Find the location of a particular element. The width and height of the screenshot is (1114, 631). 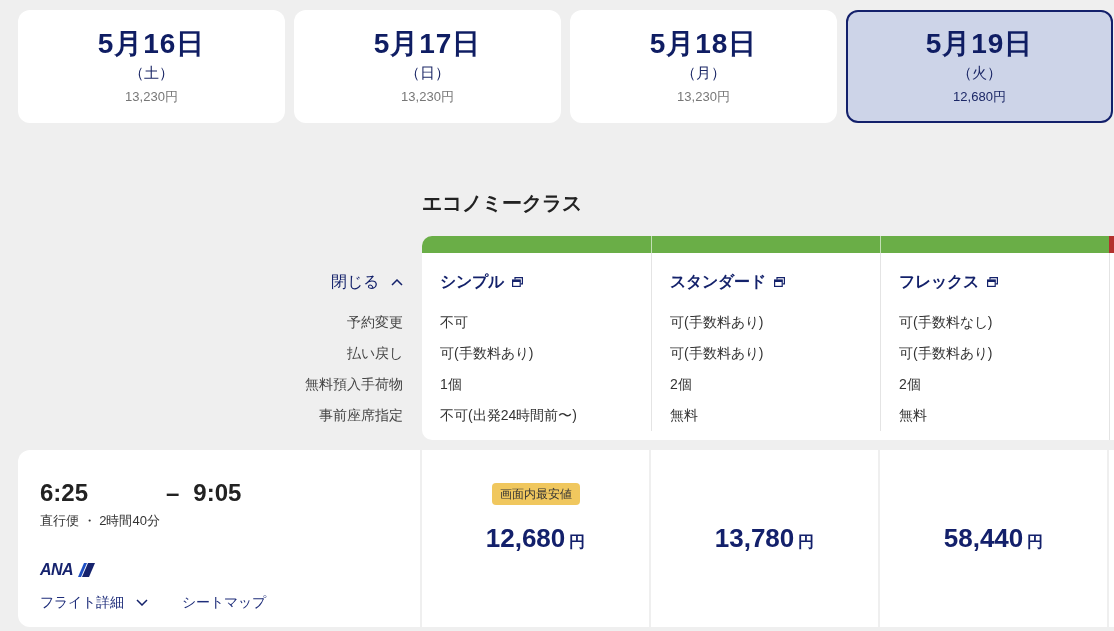

date-tab: 5月17日 （日） 13,230円 is located at coordinates (427, 66).